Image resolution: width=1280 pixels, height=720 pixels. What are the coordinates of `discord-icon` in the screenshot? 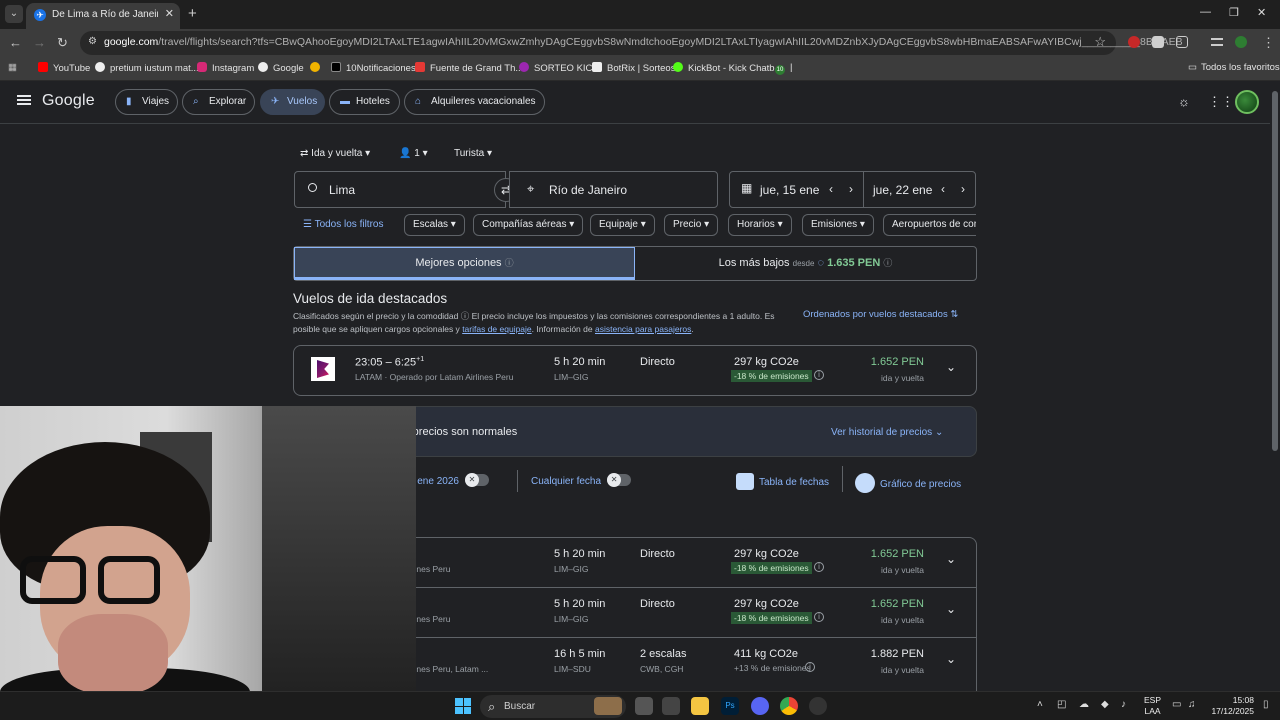 It's located at (760, 706).